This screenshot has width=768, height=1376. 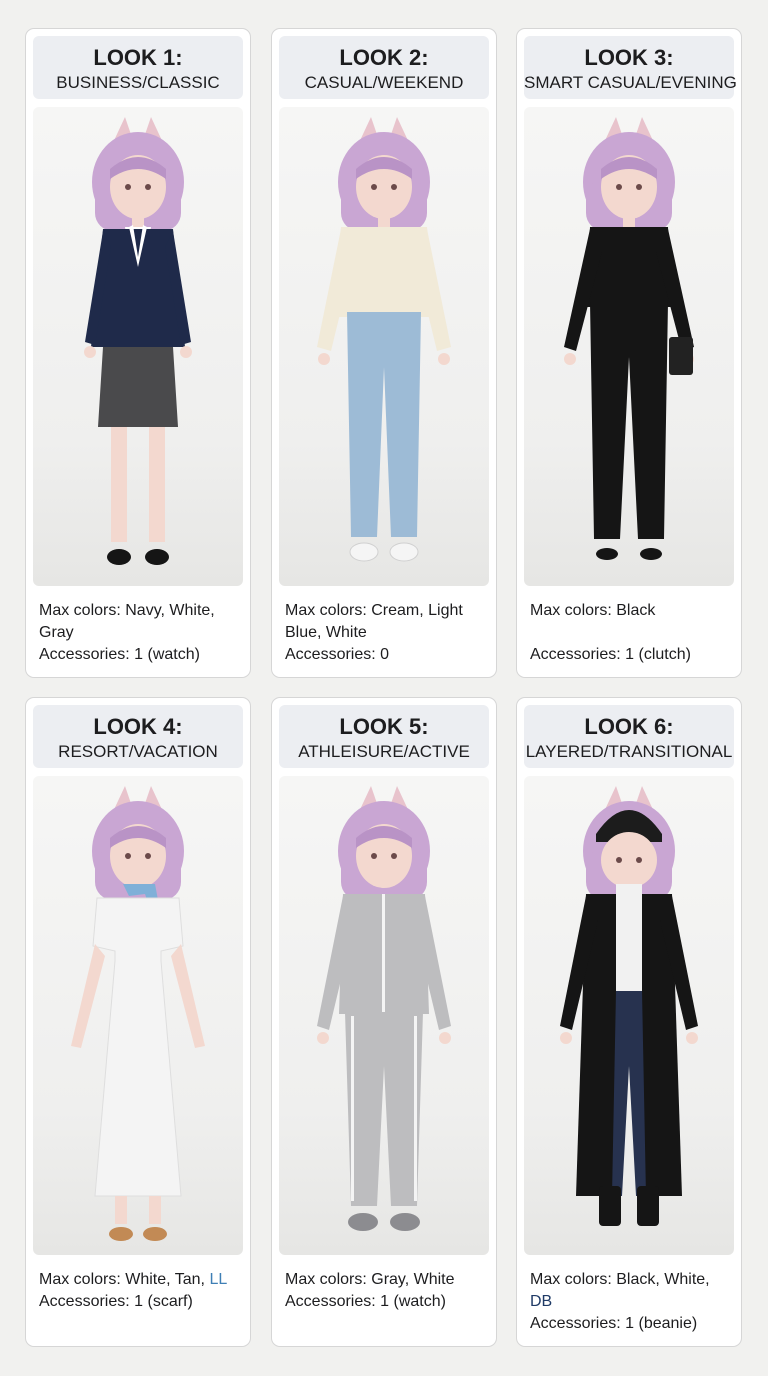 What do you see at coordinates (629, 57) in the screenshot?
I see `look-title: LOOK 3:` at bounding box center [629, 57].